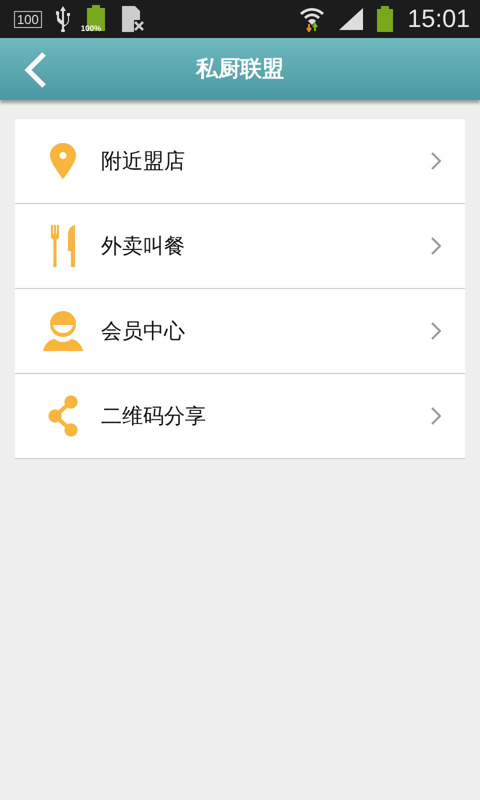 Image resolution: width=480 pixels, height=800 pixels. What do you see at coordinates (63, 161) in the screenshot?
I see `location-pin-icon` at bounding box center [63, 161].